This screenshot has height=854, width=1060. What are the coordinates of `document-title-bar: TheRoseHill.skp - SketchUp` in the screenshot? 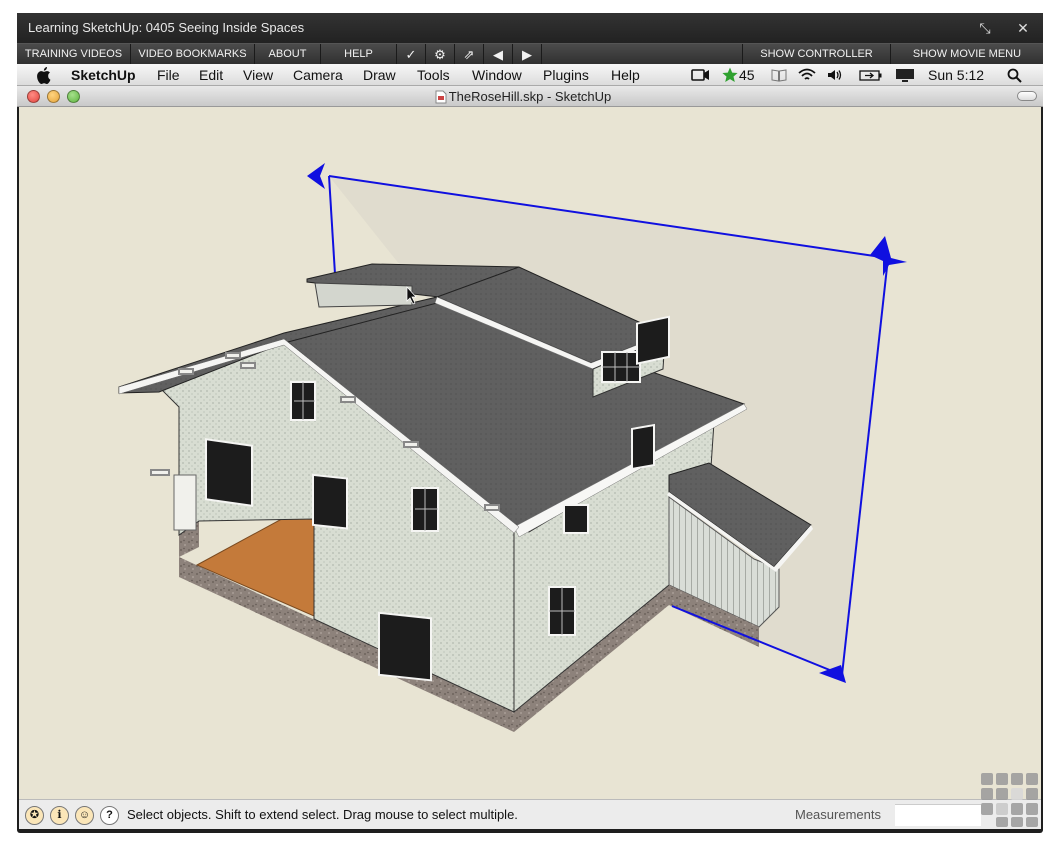 It's located at (530, 96).